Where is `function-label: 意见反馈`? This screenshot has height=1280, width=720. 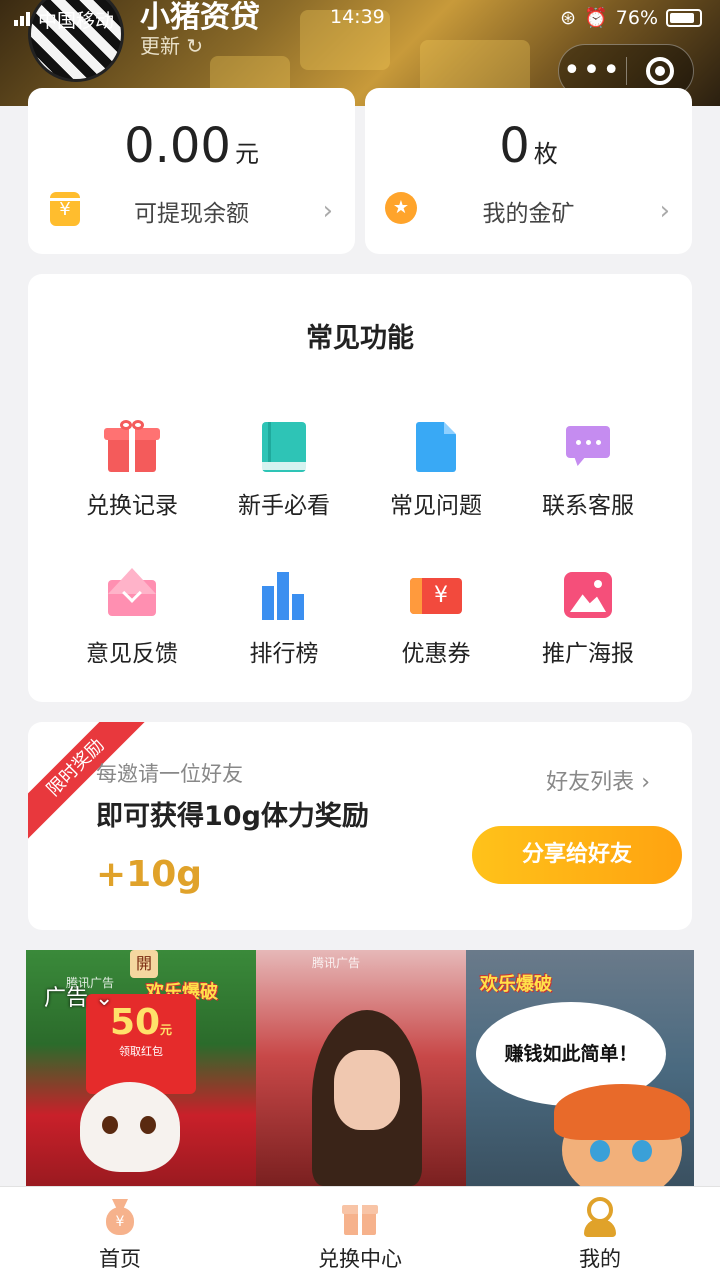 function-label: 意见反馈 is located at coordinates (132, 654).